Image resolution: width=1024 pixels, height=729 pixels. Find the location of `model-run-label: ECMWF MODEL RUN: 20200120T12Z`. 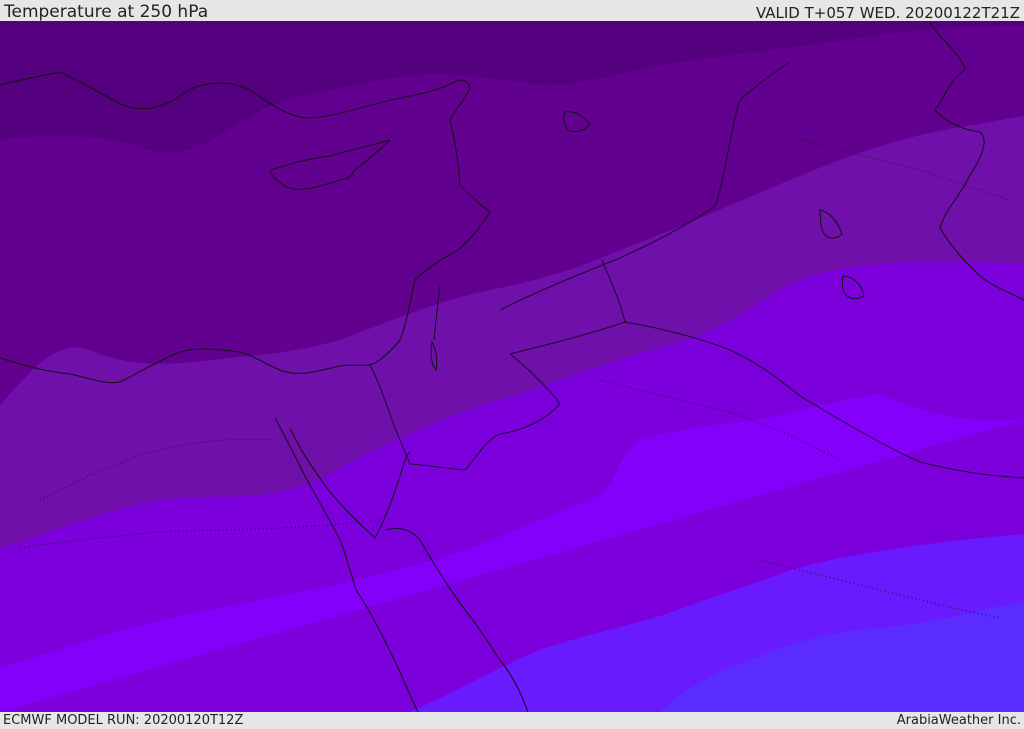

model-run-label: ECMWF MODEL RUN: 20200120T12Z is located at coordinates (123, 720).